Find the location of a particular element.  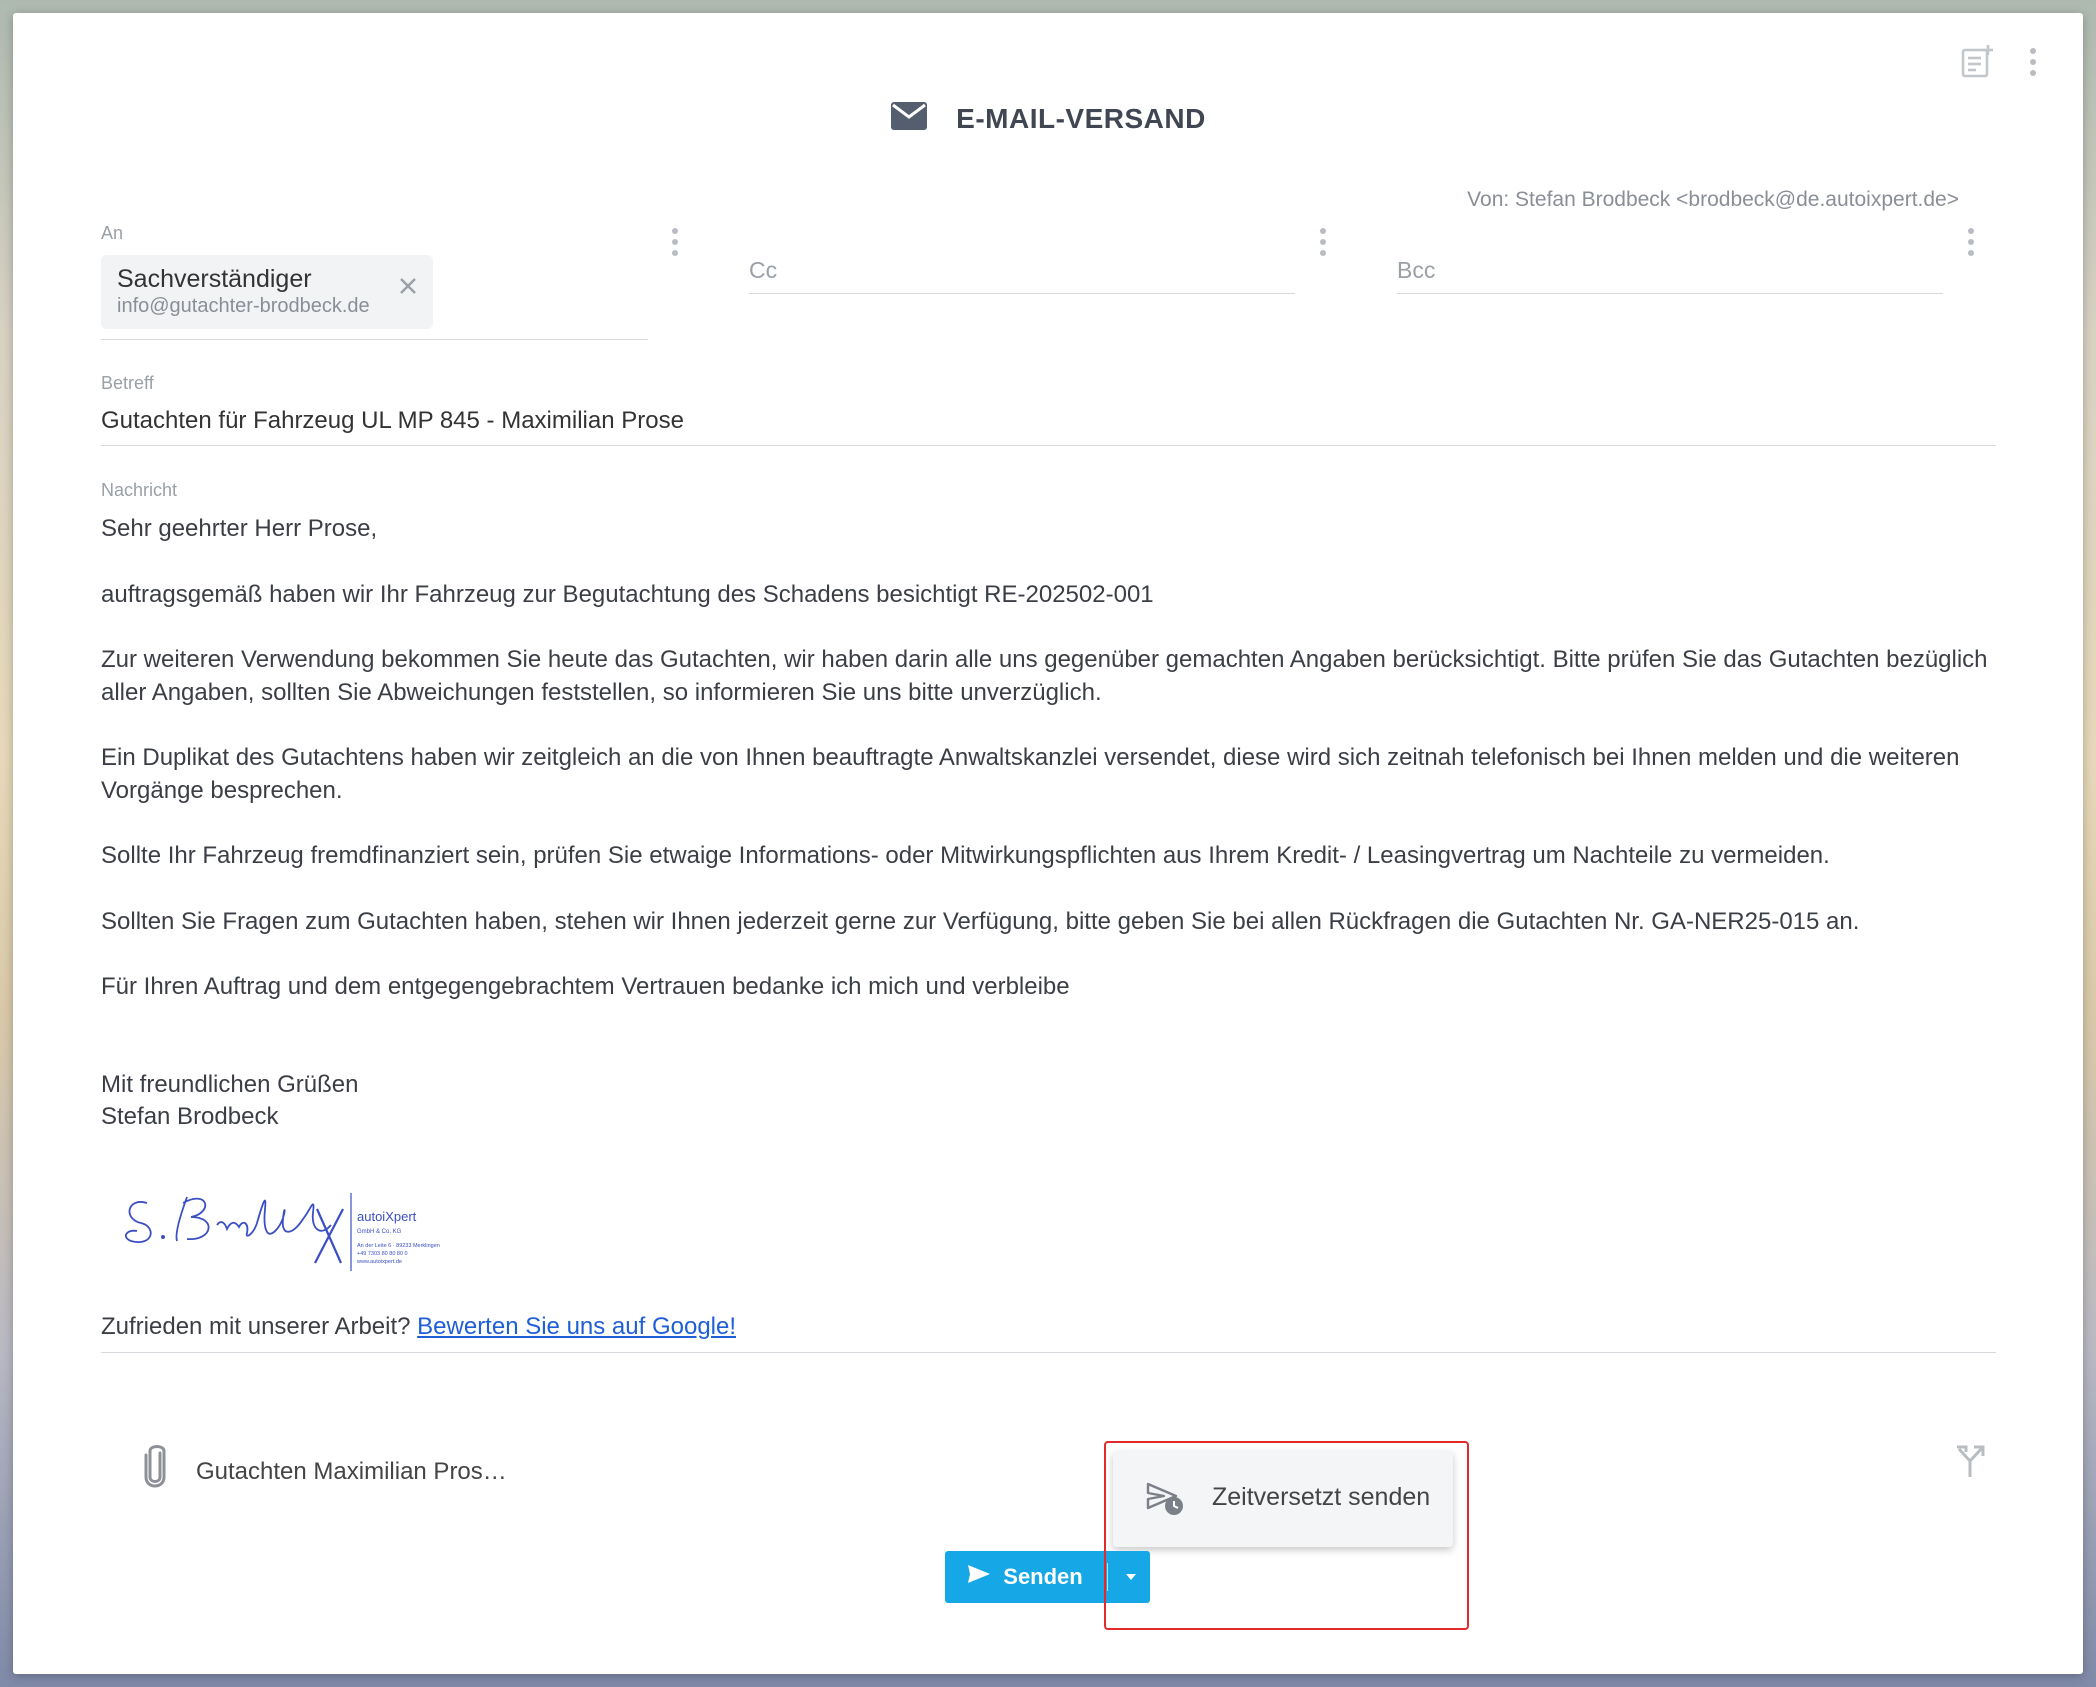

subject-underline is located at coordinates (1048, 445).